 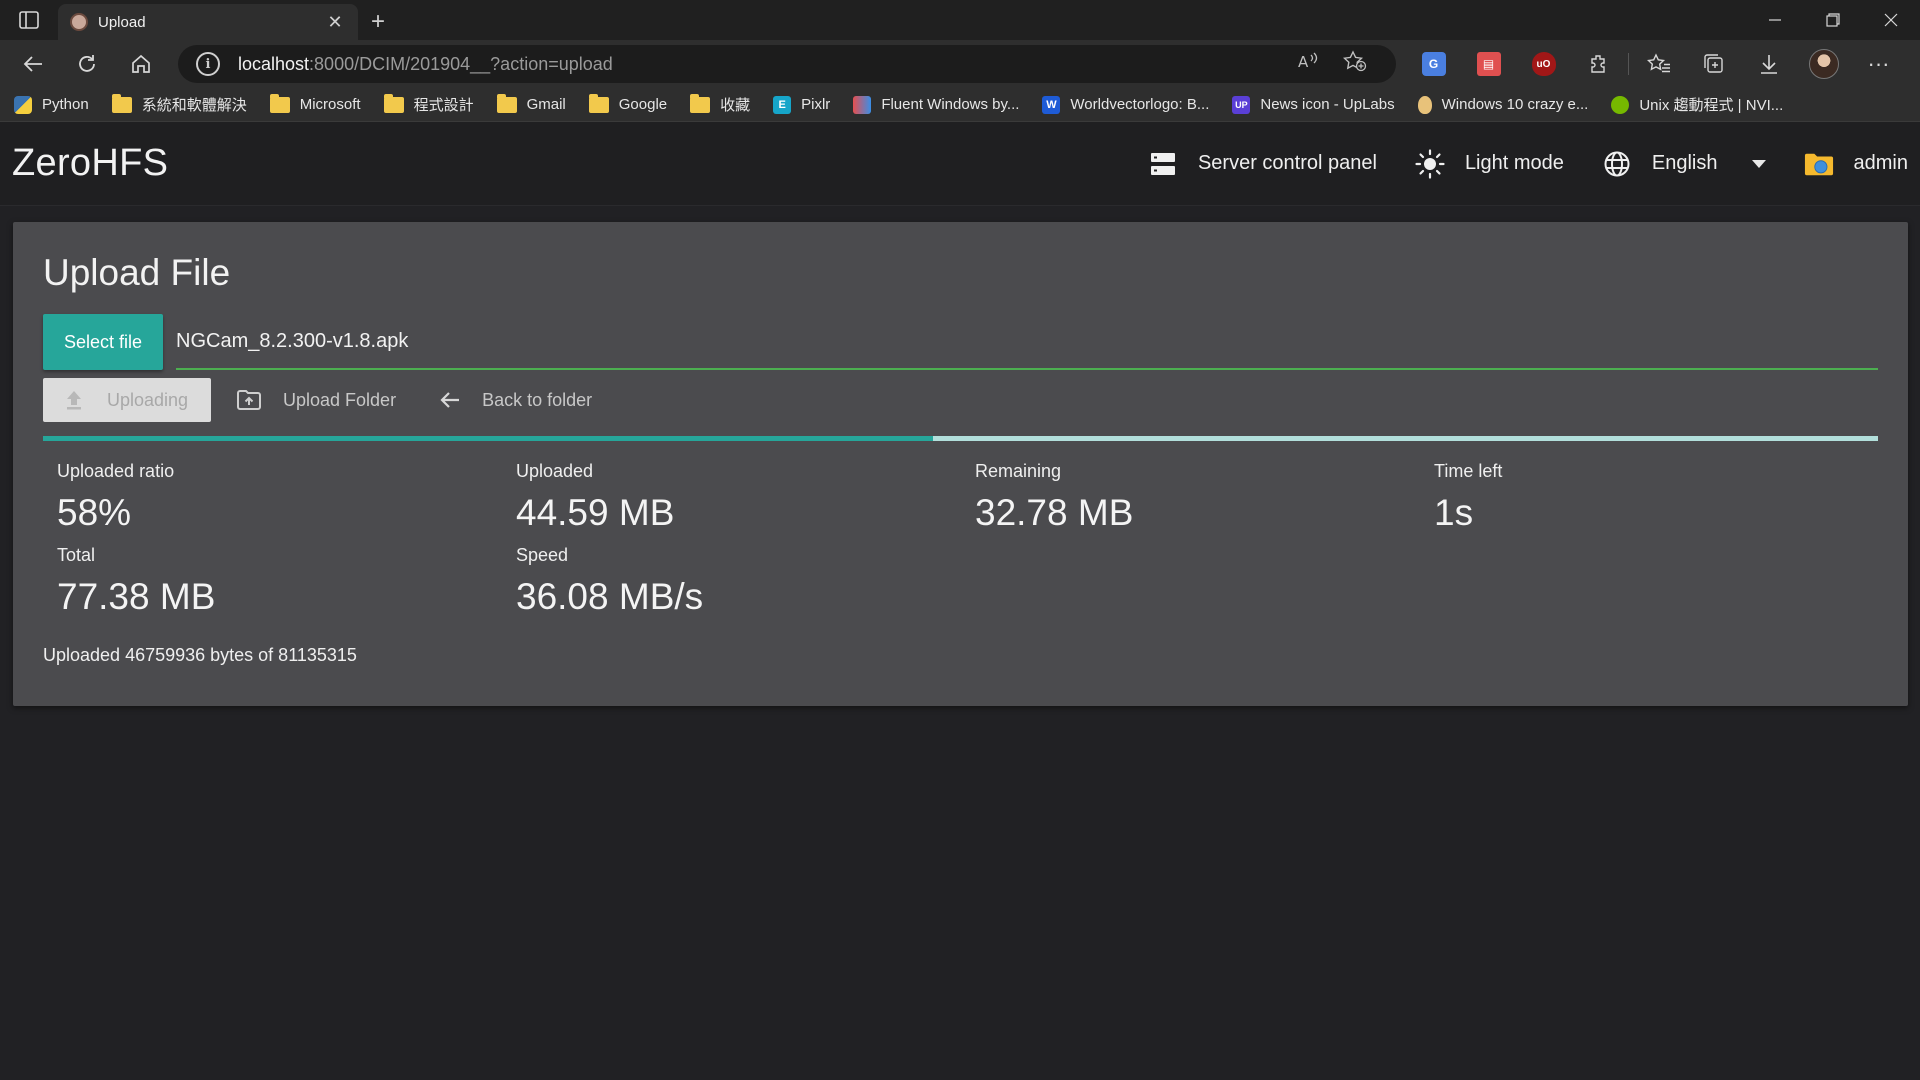 I want to click on collections-icon, so click(x=1713, y=64).